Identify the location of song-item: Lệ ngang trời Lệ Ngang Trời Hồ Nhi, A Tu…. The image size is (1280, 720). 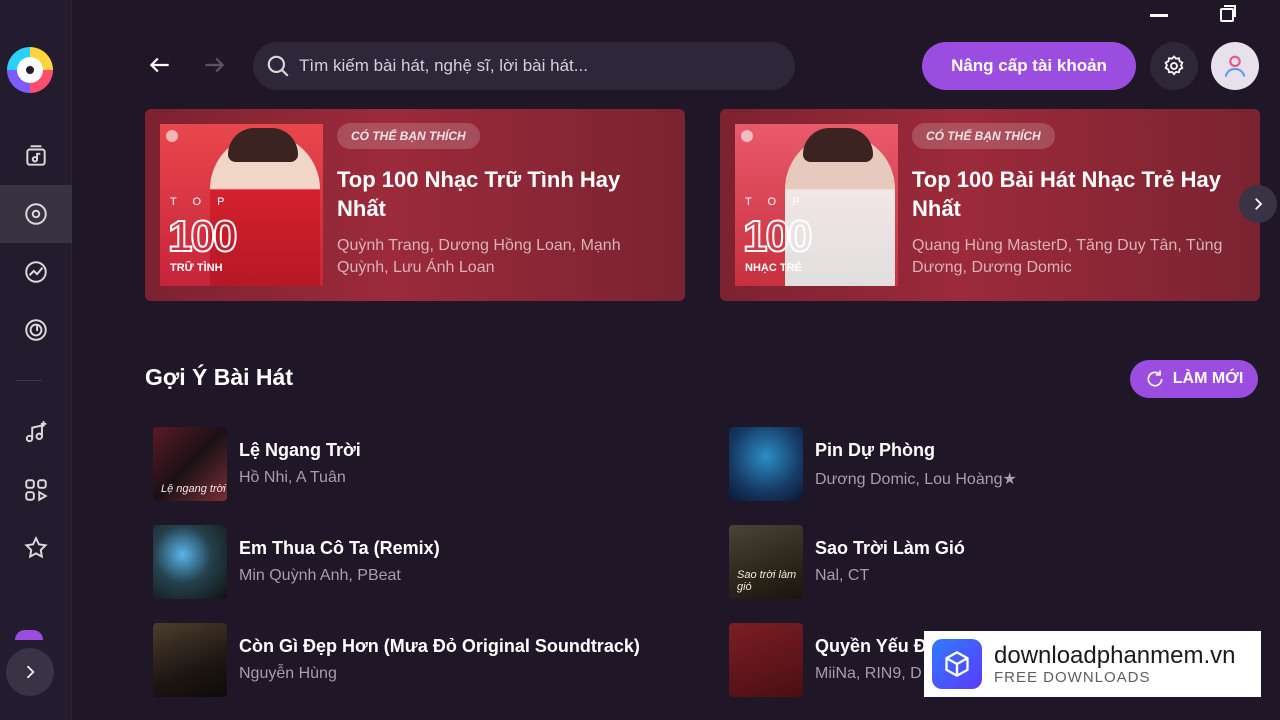
(405, 464).